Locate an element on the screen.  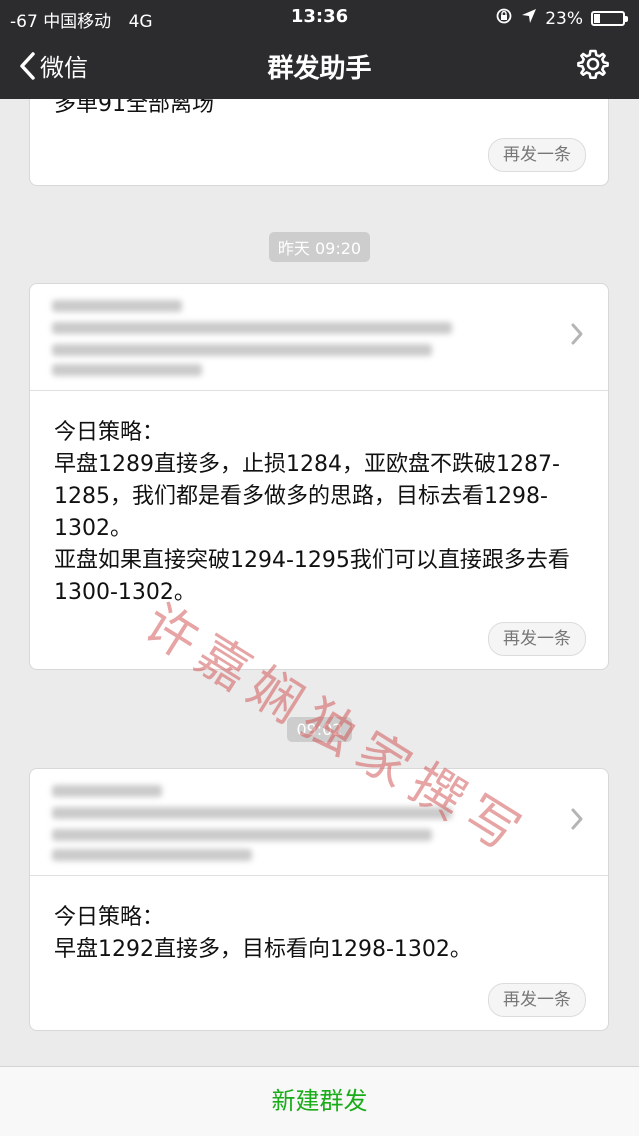
timestamp-label: 09:02 is located at coordinates (319, 729).